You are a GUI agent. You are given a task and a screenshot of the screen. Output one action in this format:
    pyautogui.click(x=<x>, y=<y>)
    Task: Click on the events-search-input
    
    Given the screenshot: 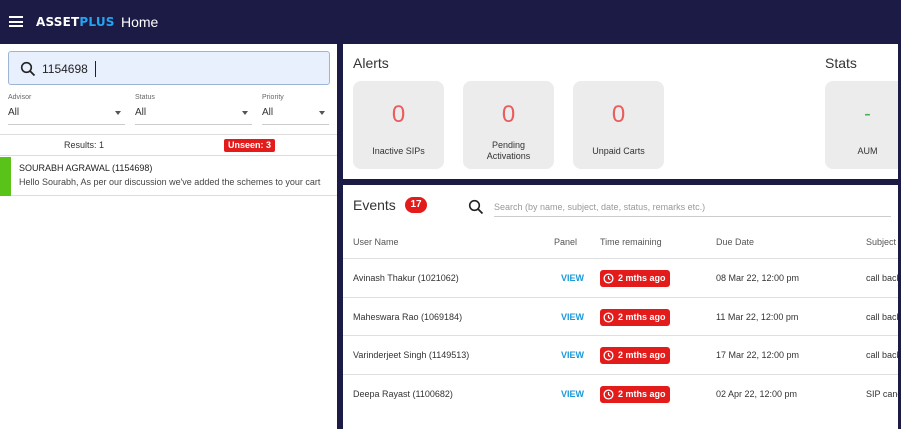 What is the action you would take?
    pyautogui.click(x=692, y=207)
    